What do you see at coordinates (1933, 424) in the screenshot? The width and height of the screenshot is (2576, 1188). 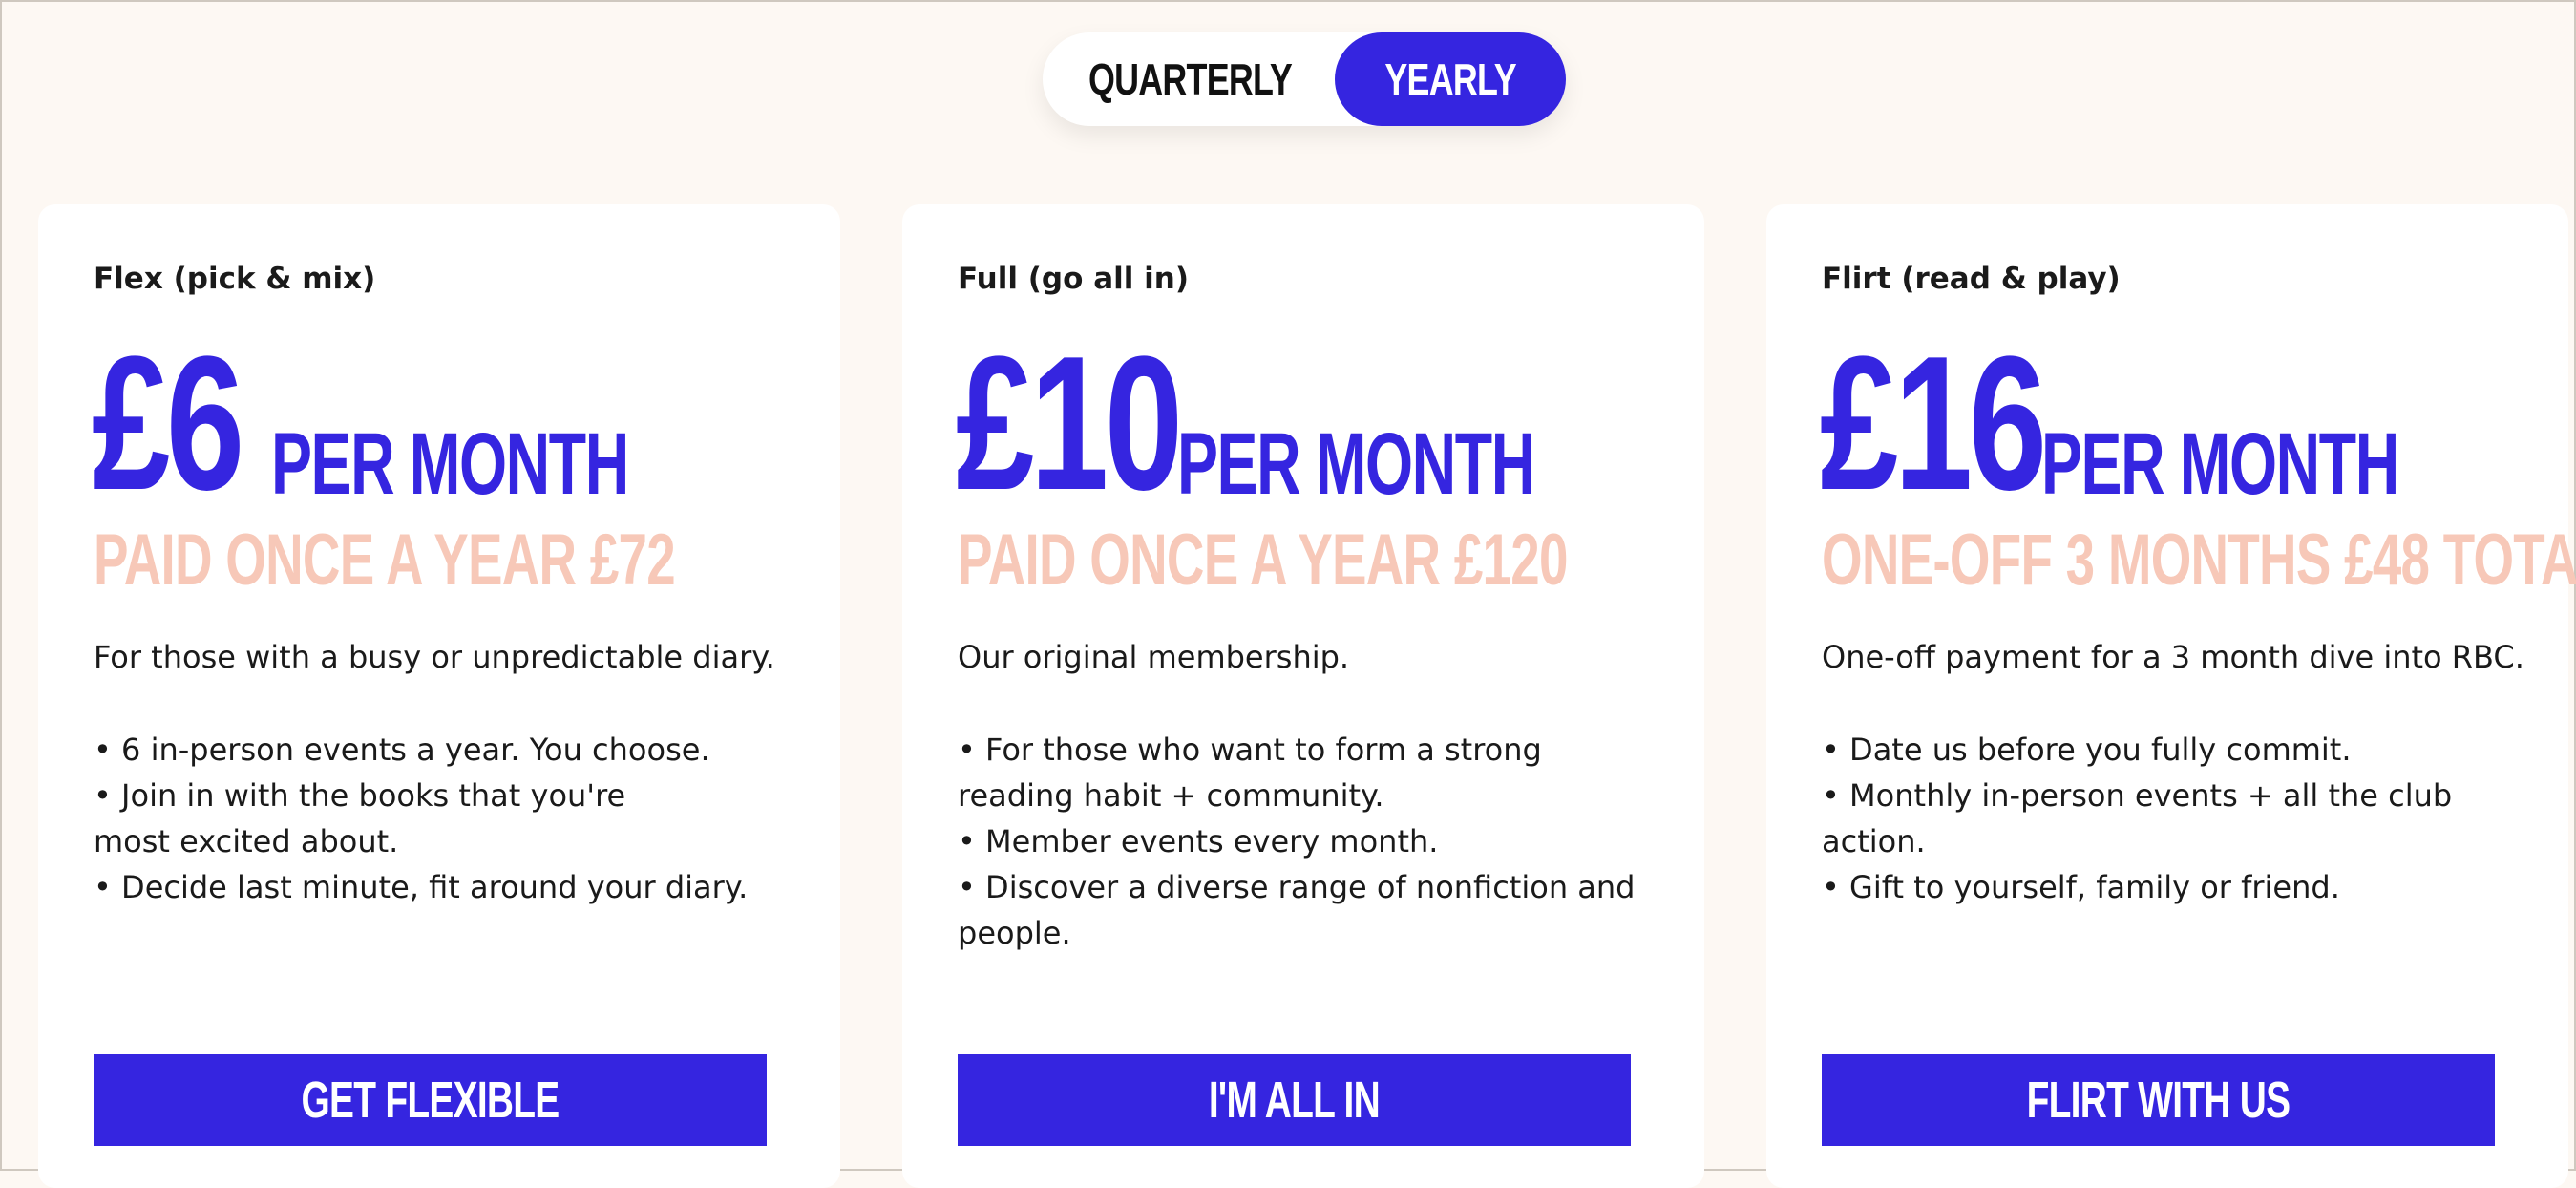 I see `price-amount: £16` at bounding box center [1933, 424].